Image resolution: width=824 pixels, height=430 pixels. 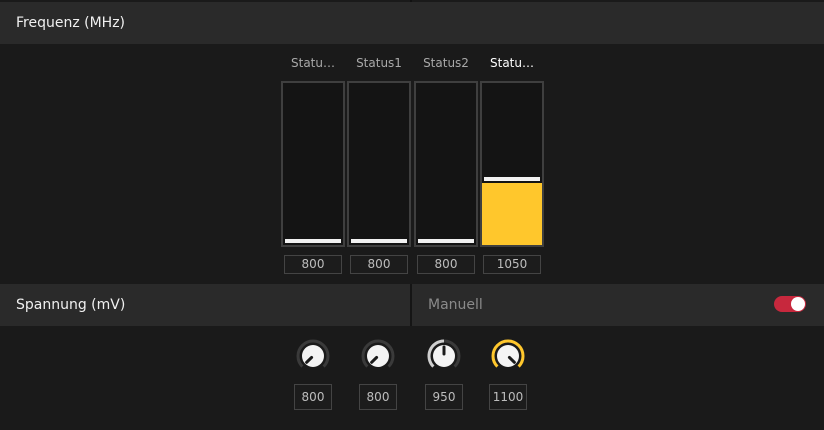 I want to click on knob-value: 1100, so click(x=508, y=397).